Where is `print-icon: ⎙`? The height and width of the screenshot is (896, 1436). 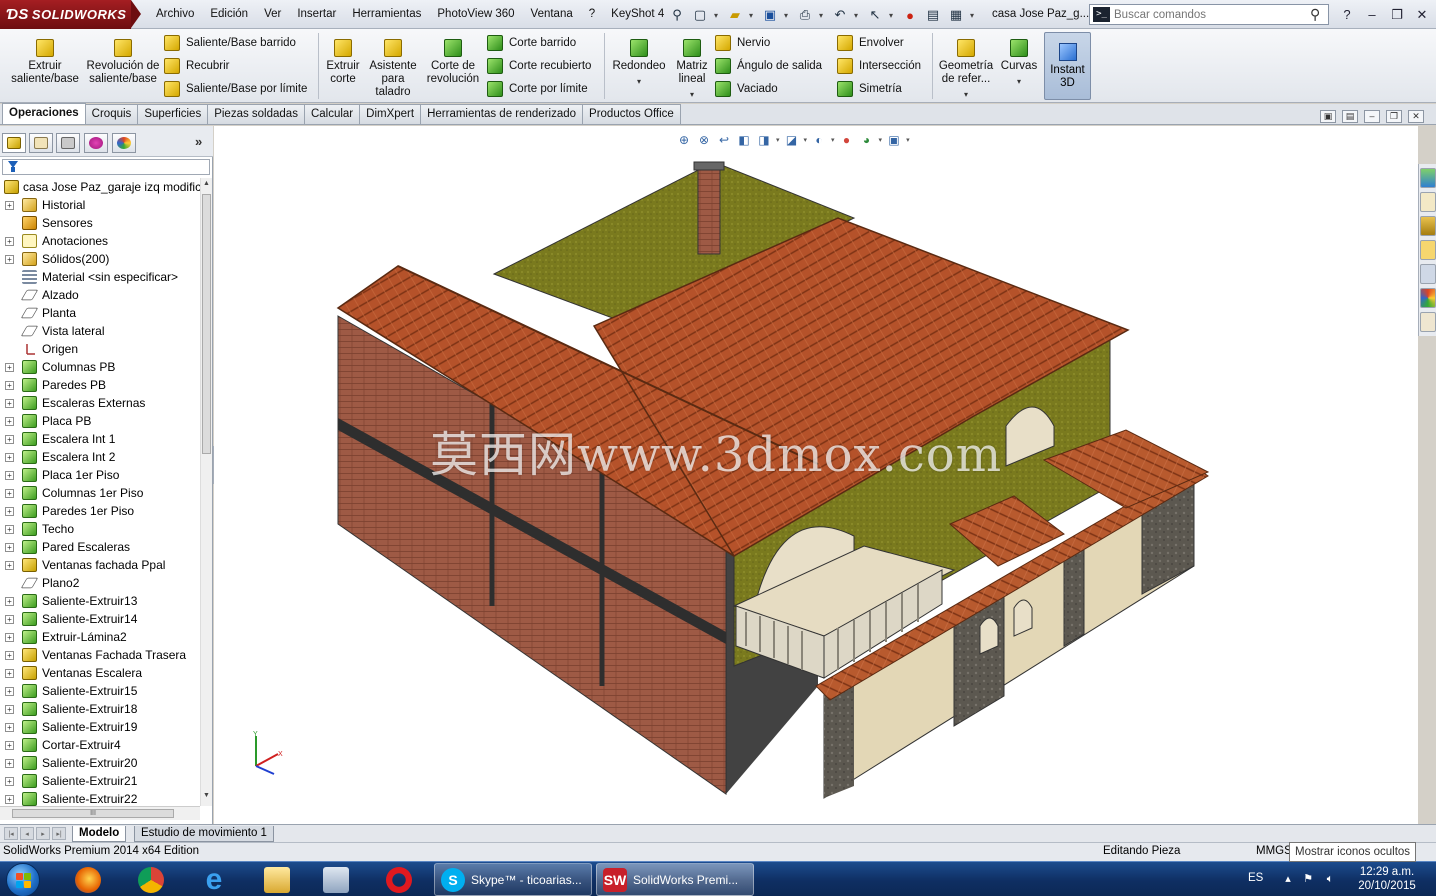
print-icon: ⎙ is located at coordinates (805, 15).